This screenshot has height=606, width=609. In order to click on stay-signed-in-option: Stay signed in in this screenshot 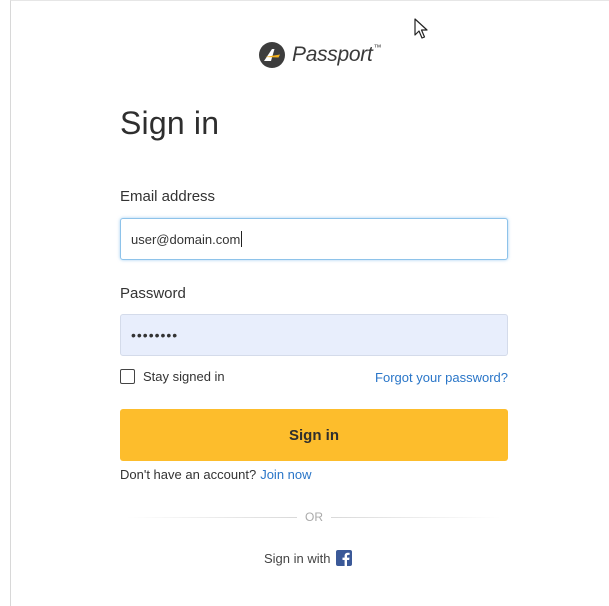, I will do `click(172, 376)`.